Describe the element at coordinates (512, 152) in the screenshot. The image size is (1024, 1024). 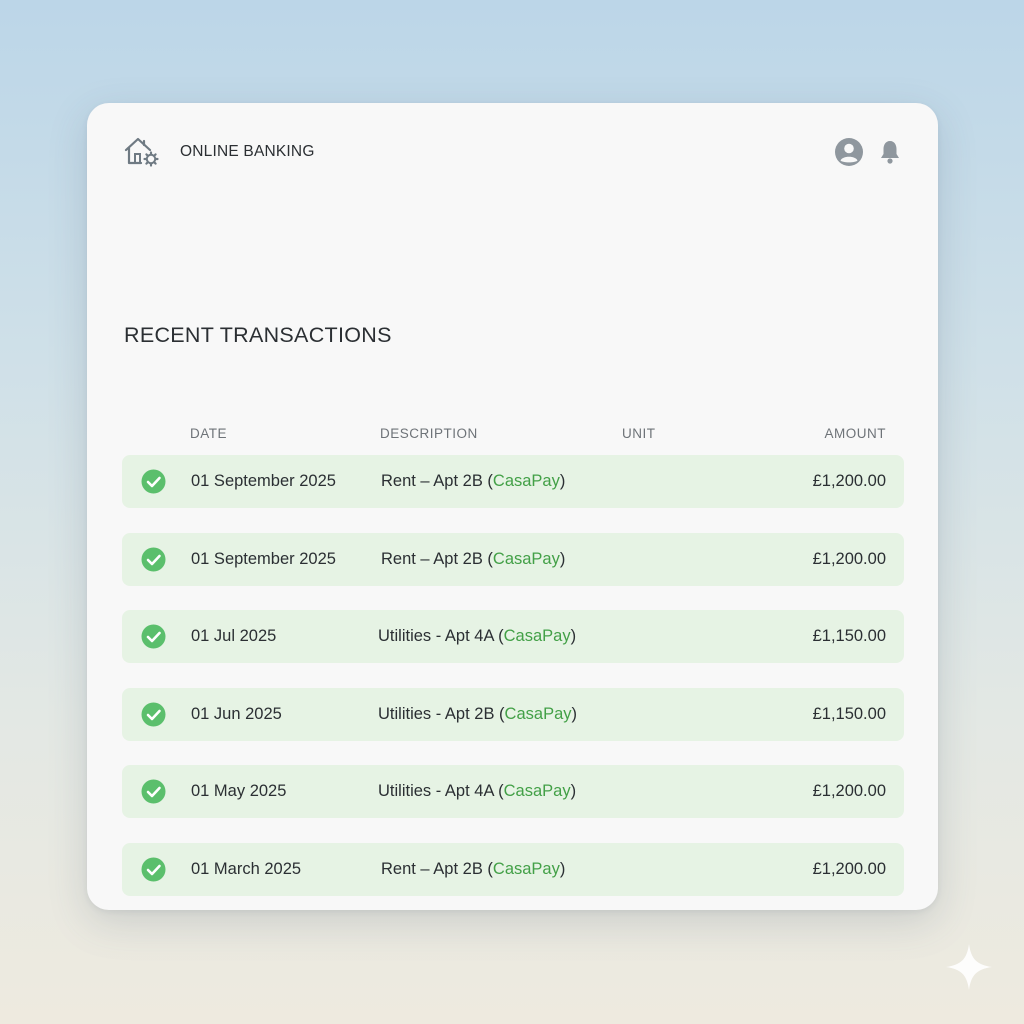
I see `app-header: ONLINE BANKING` at that location.